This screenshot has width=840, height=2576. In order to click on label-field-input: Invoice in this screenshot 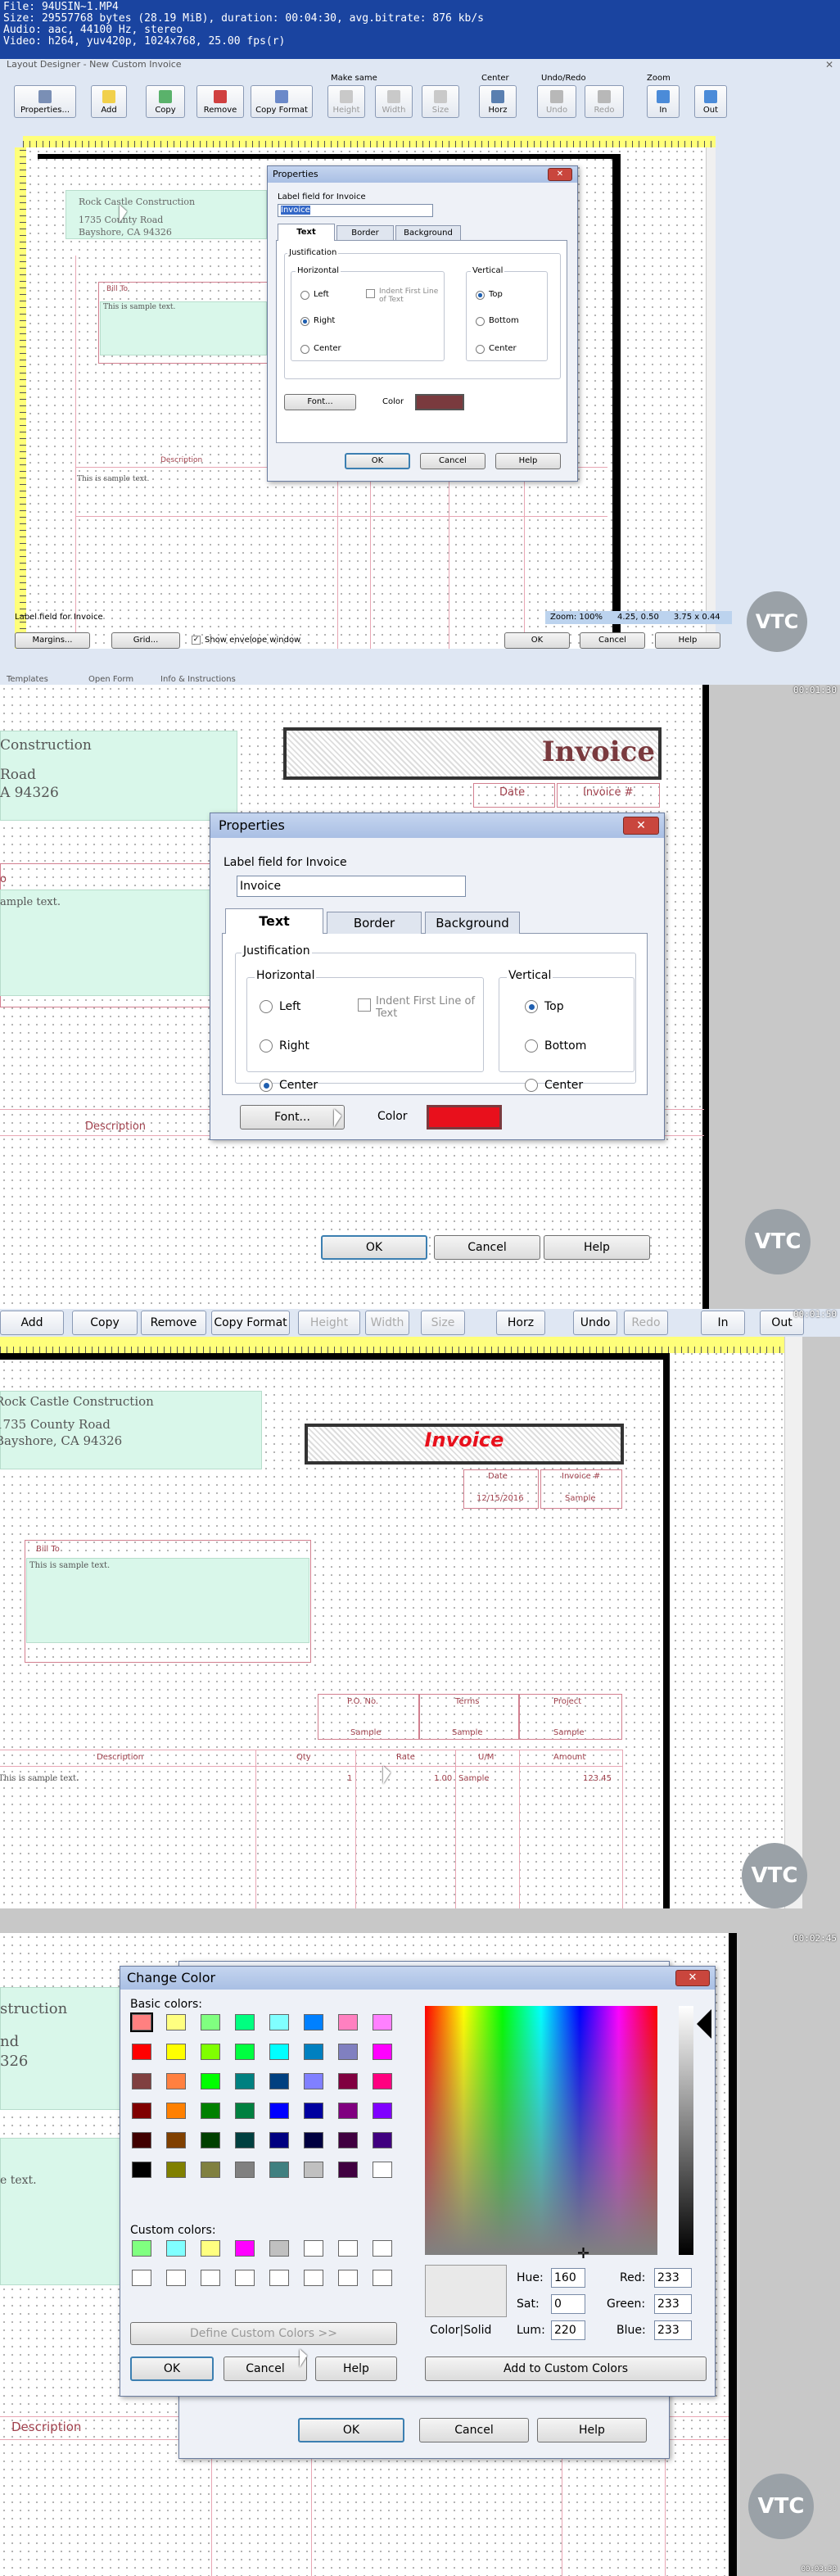, I will do `click(355, 210)`.